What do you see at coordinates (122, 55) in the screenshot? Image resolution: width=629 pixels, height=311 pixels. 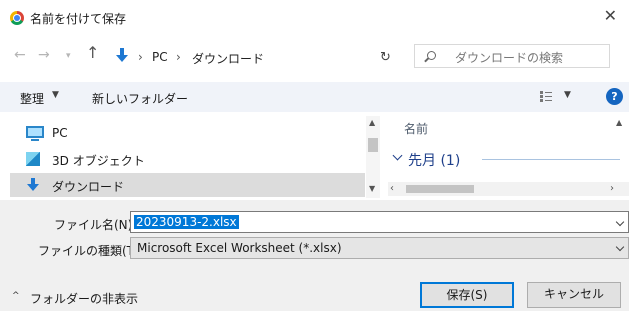 I see `download-folder-icon` at bounding box center [122, 55].